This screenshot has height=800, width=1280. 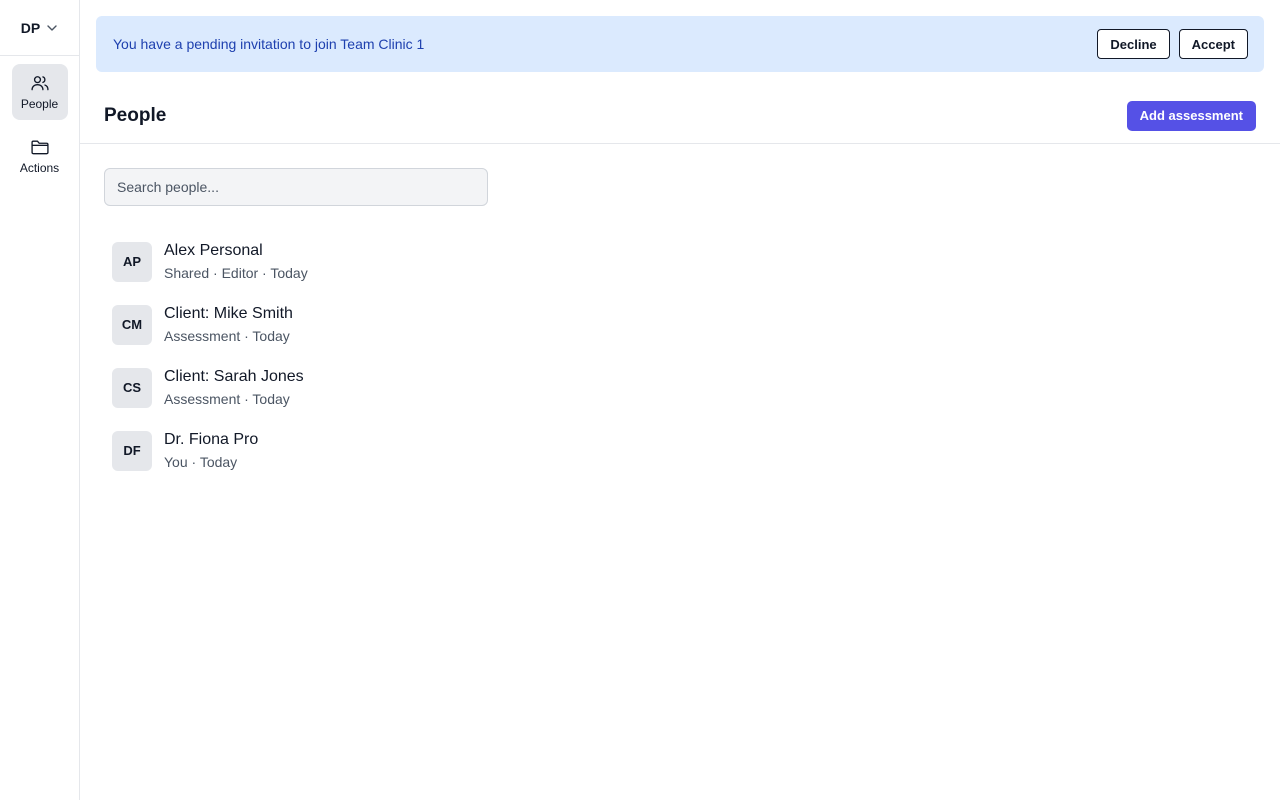 I want to click on person-meta: Shared · Editor · Today, so click(x=236, y=273).